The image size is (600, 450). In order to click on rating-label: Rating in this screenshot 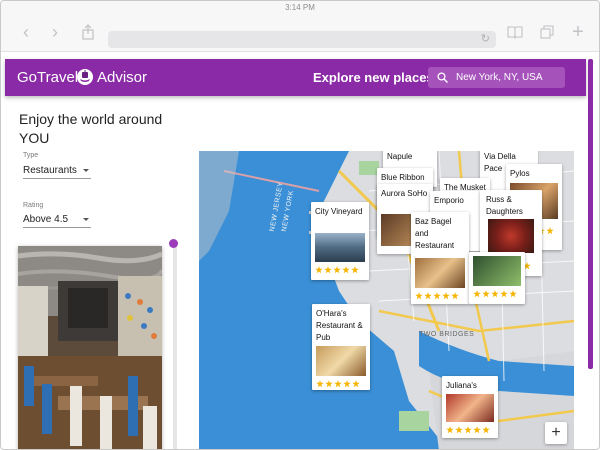, I will do `click(33, 205)`.